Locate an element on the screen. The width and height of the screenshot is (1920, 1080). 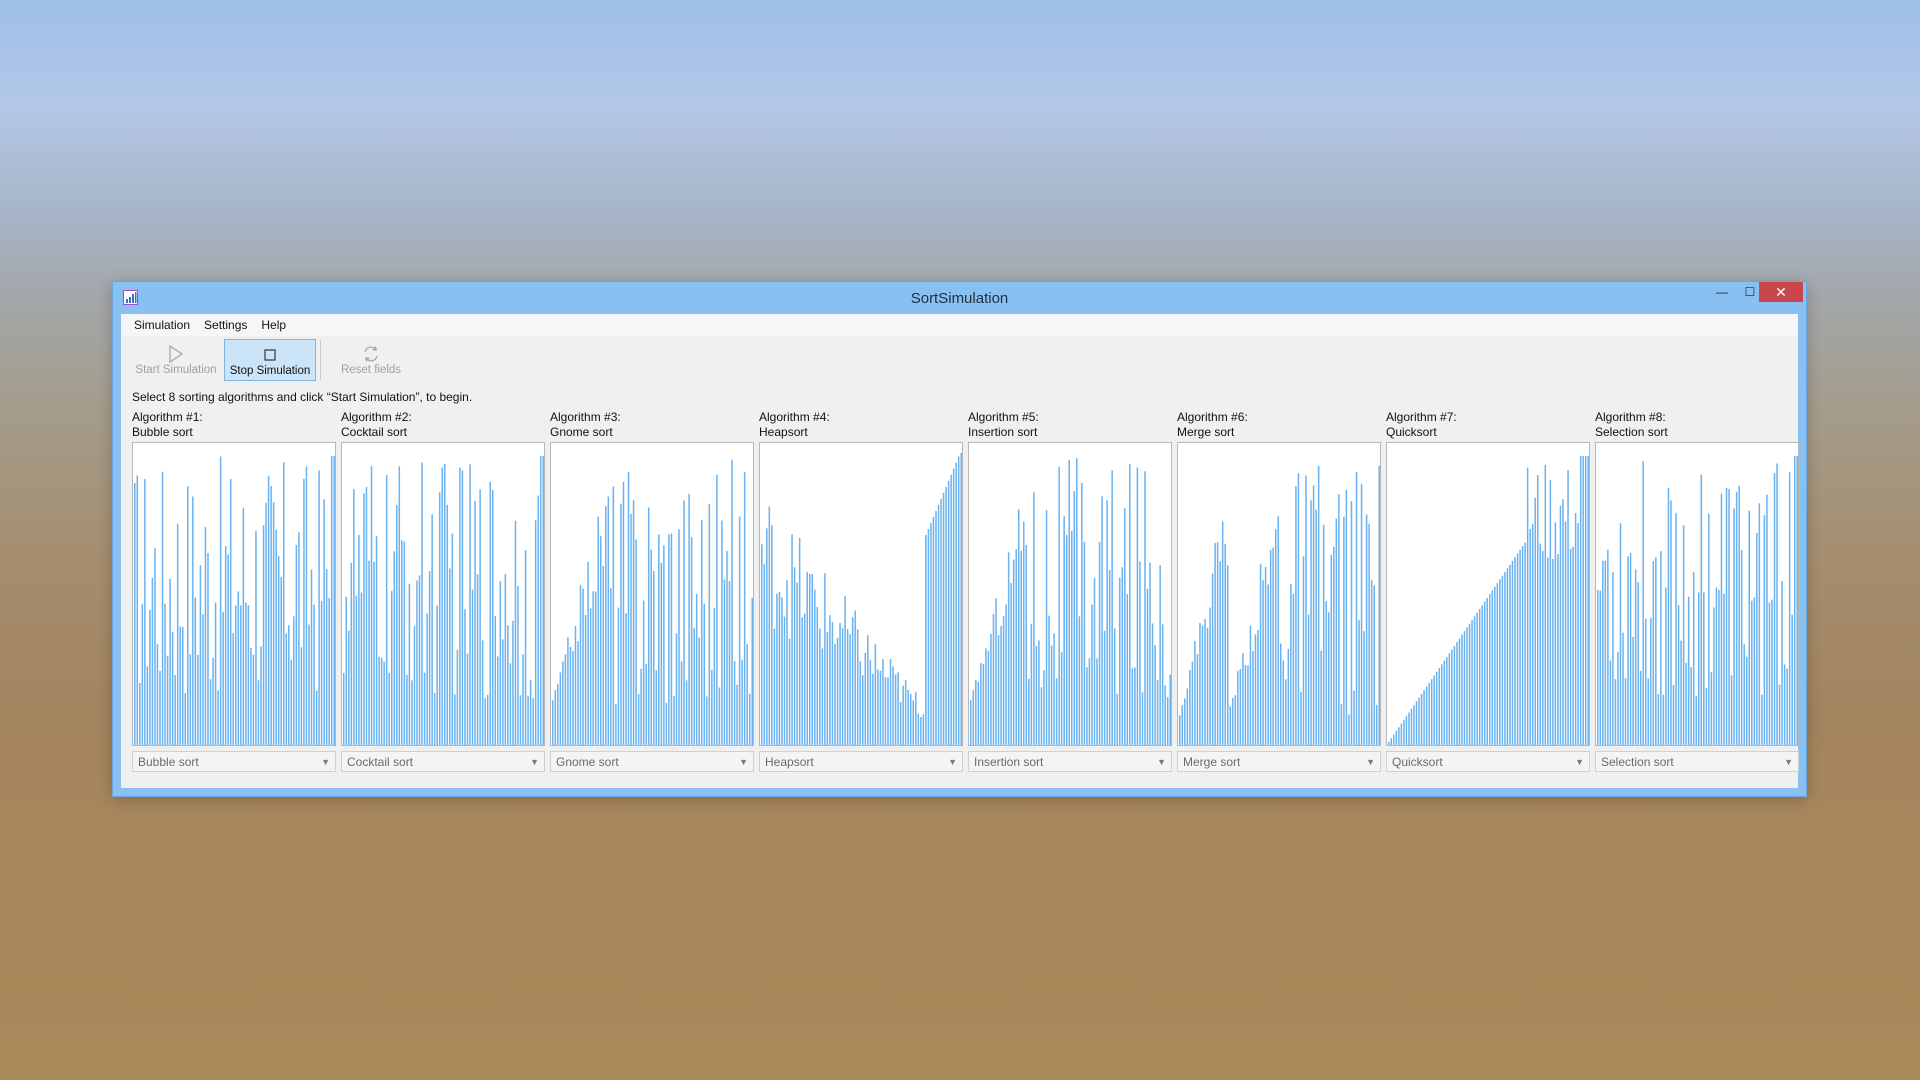
algorithm-select: Insertion sort ▼ is located at coordinates (1070, 761).